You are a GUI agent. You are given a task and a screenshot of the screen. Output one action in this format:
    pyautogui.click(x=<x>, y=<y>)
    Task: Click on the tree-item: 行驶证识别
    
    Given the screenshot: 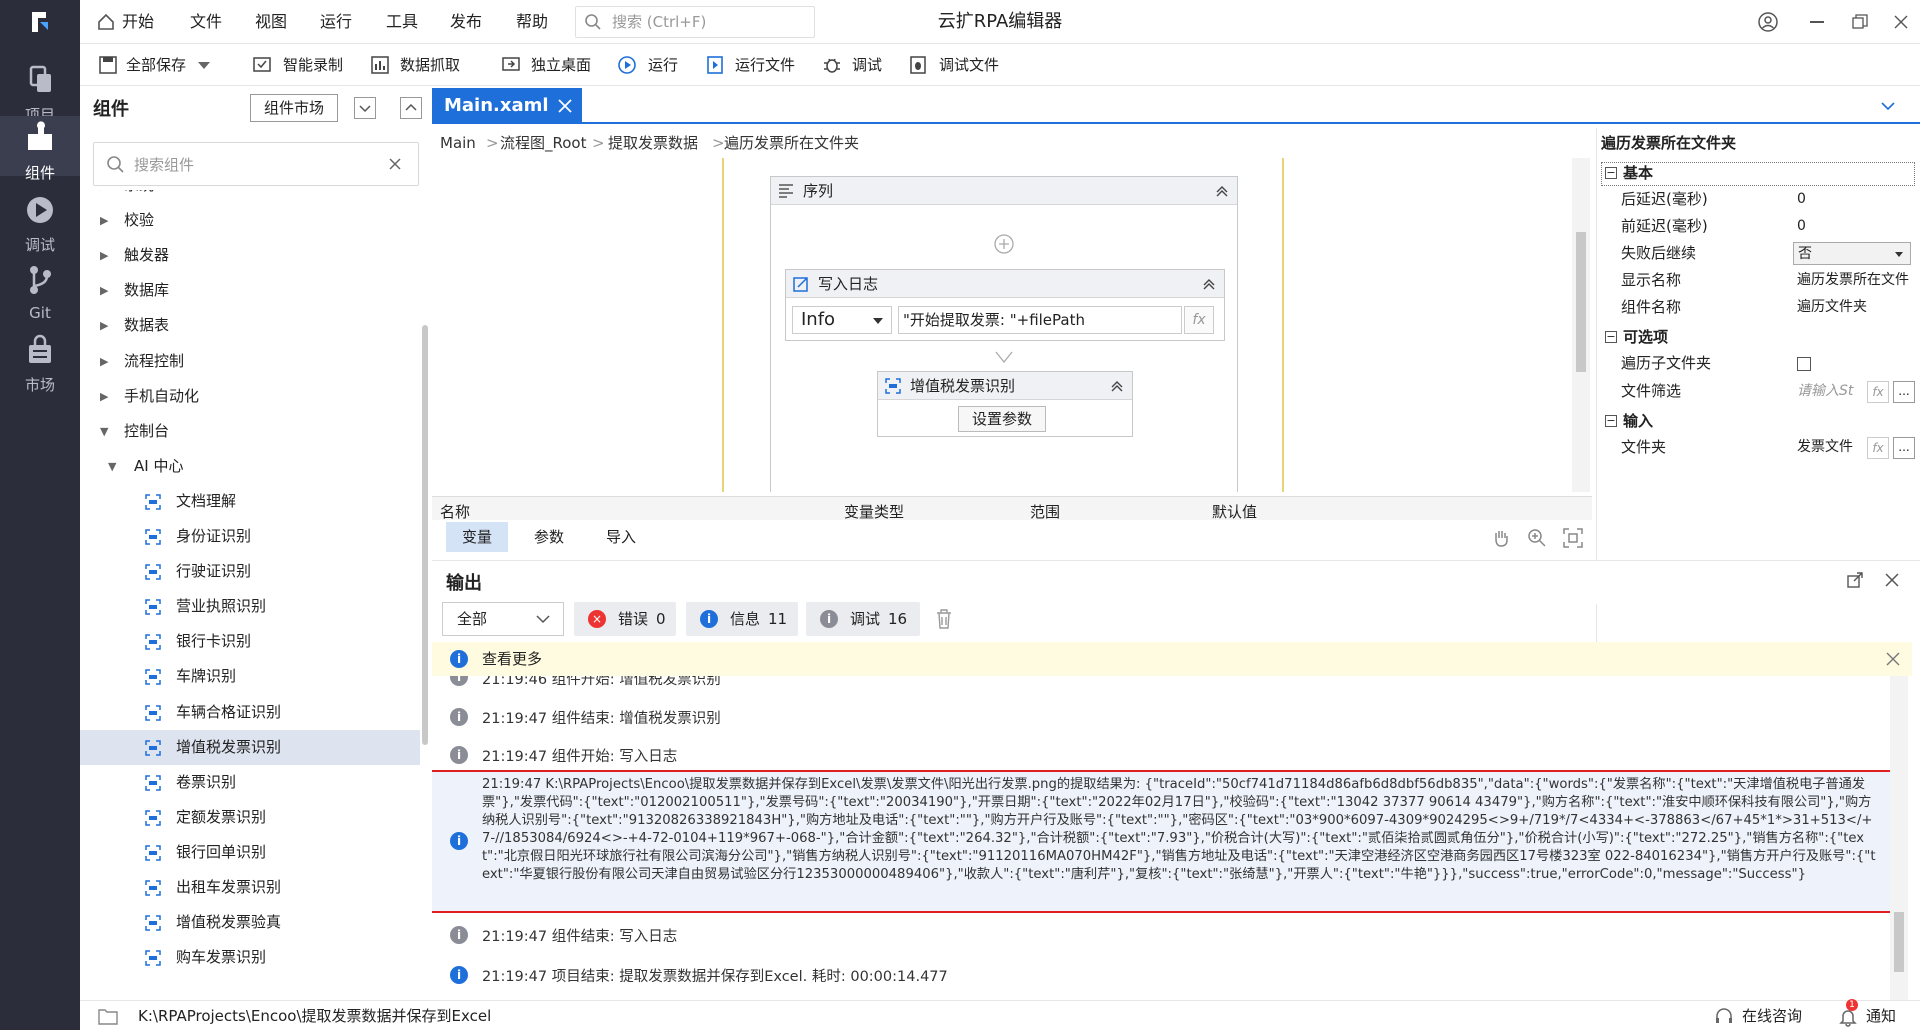 What is the action you would take?
    pyautogui.click(x=250, y=571)
    